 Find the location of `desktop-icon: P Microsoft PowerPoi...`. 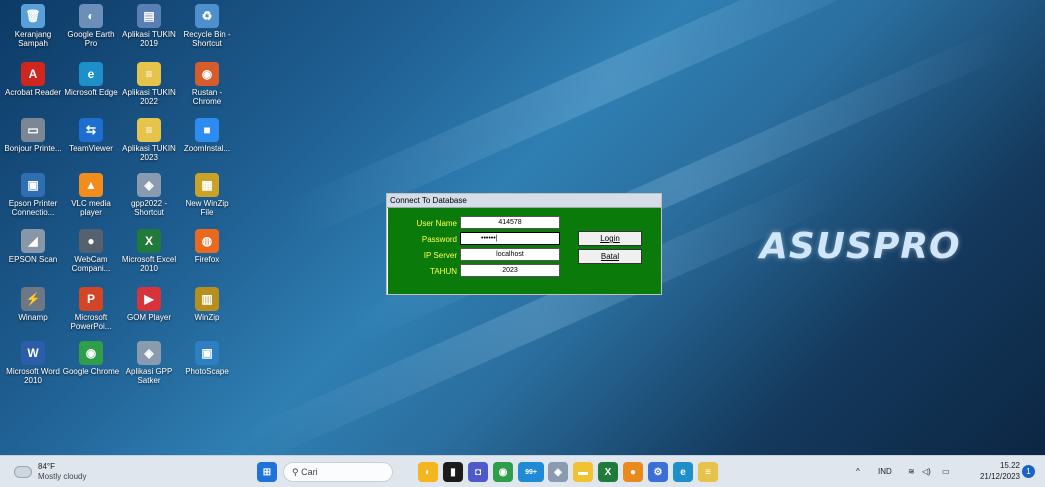

desktop-icon: P Microsoft PowerPoi... is located at coordinates (91, 309).